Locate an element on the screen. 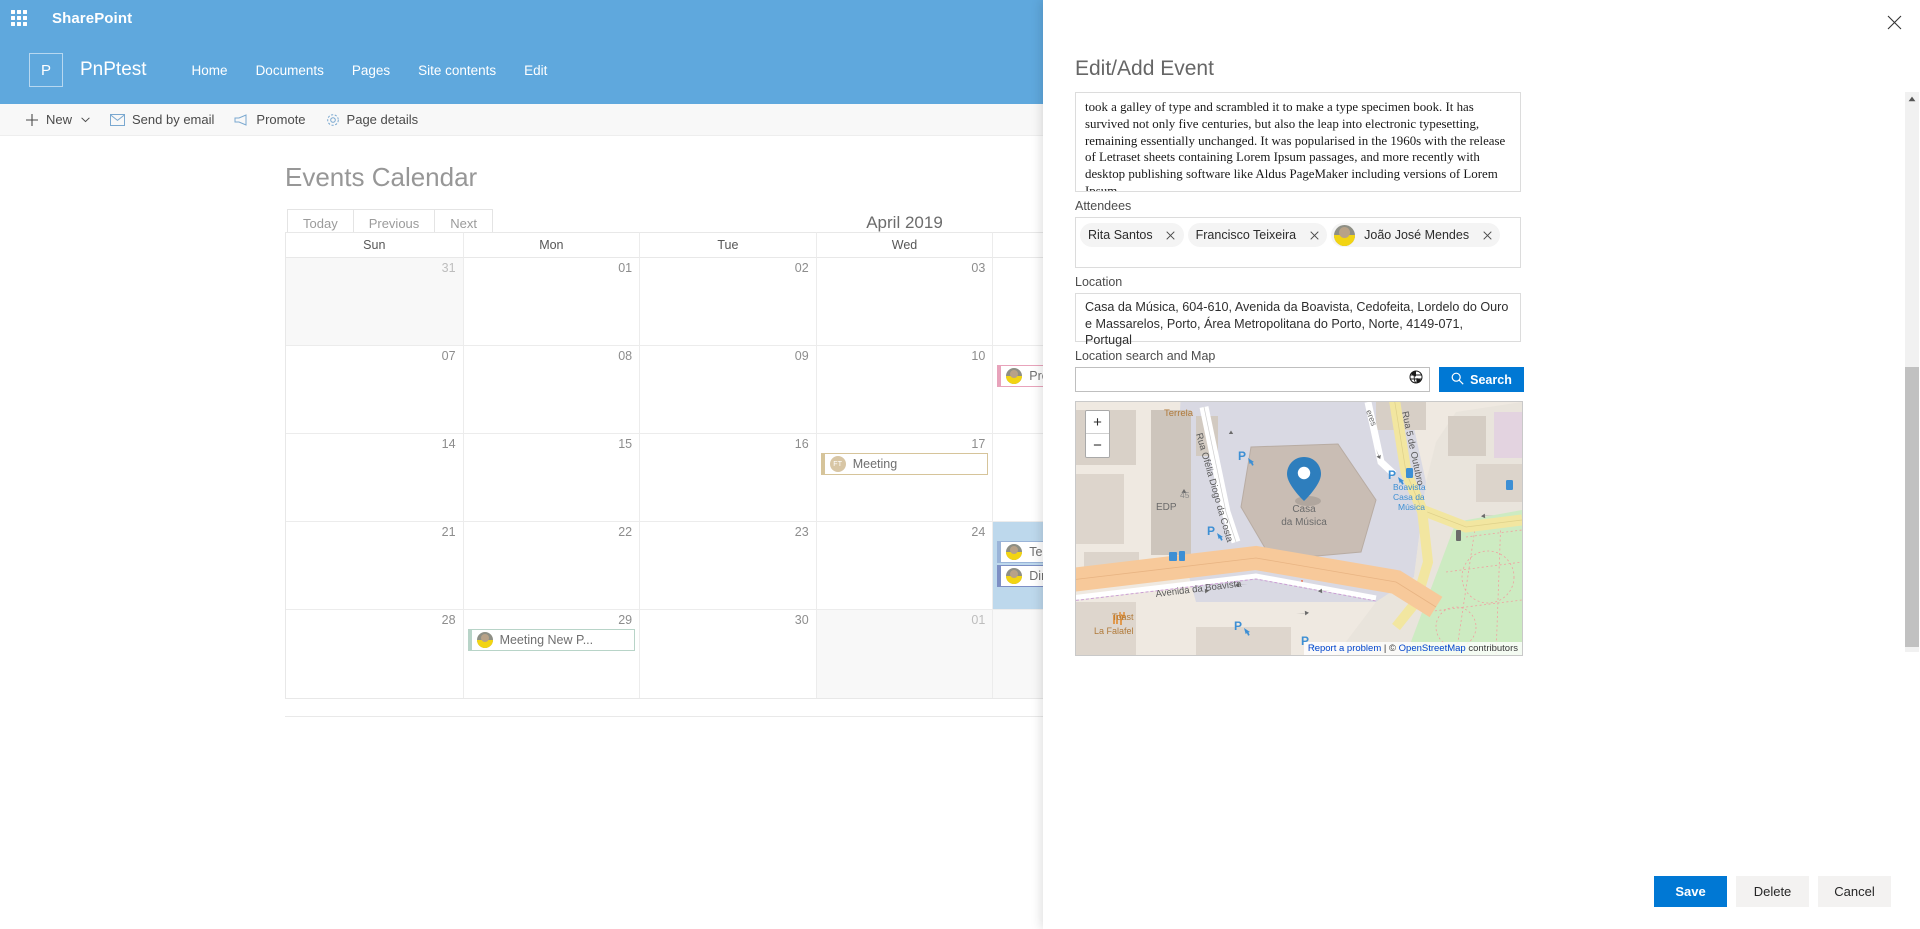  page-details-label: Page details is located at coordinates (382, 119).